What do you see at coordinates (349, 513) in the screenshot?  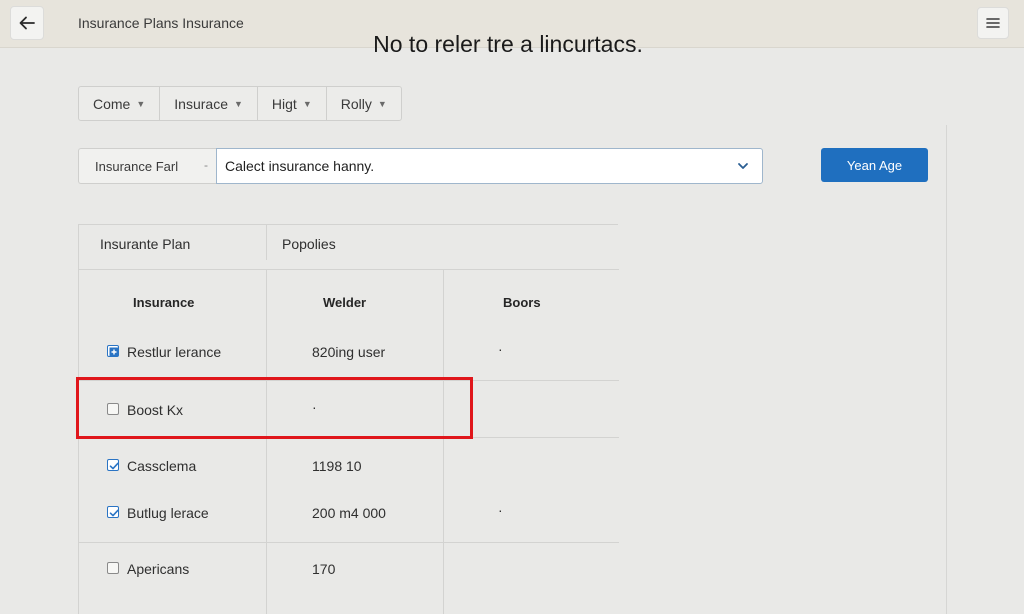 I see `row-value: 200 m4 000` at bounding box center [349, 513].